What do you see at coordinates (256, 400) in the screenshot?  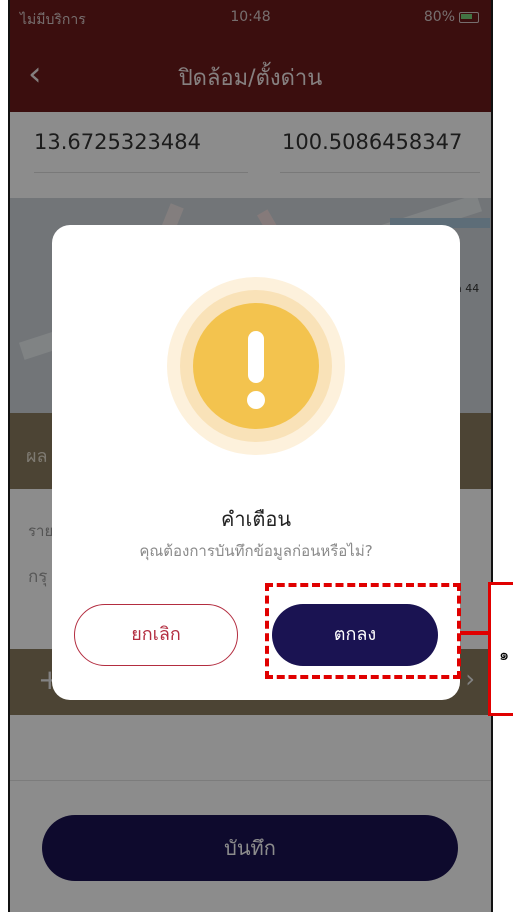 I see `exclamation-dot` at bounding box center [256, 400].